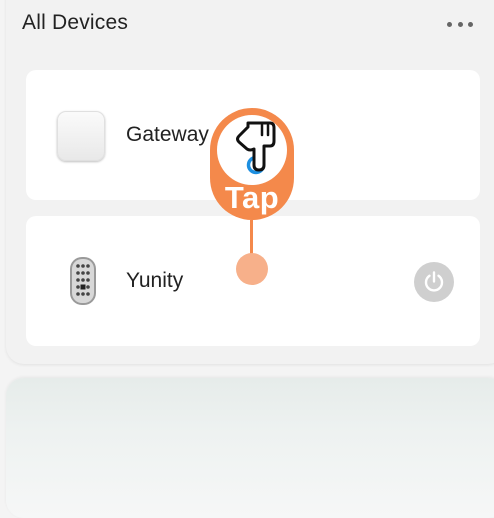  What do you see at coordinates (75, 22) in the screenshot?
I see `page-title: All Devices` at bounding box center [75, 22].